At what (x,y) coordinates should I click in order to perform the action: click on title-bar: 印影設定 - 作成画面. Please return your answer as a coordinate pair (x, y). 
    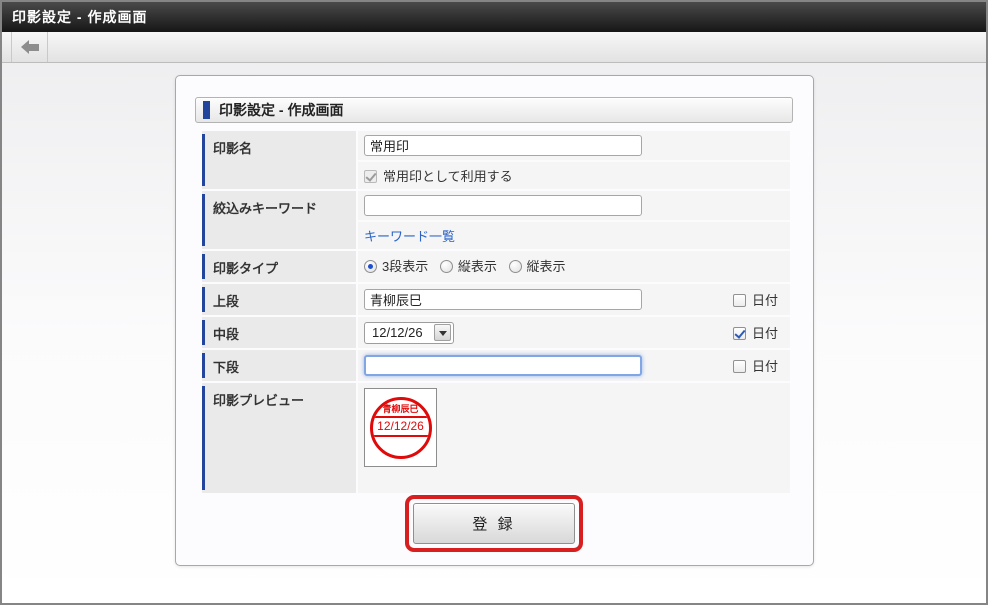
    Looking at the image, I should click on (494, 17).